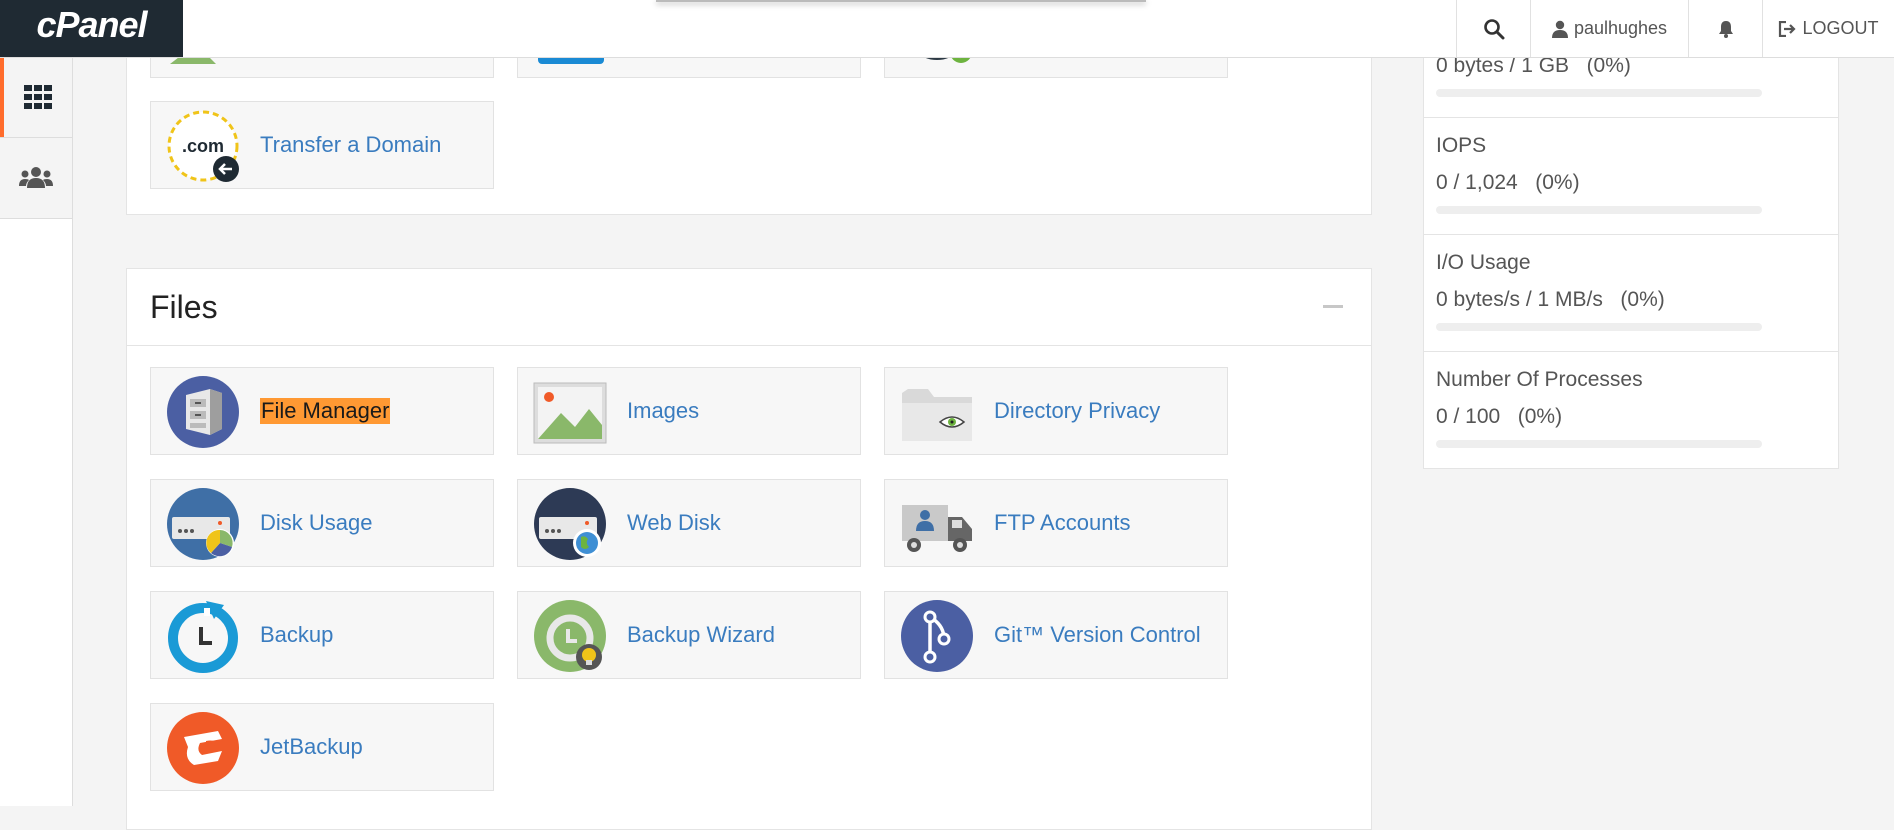 The width and height of the screenshot is (1894, 830). Describe the element at coordinates (316, 522) in the screenshot. I see `tile-label: Disk Usage` at that location.